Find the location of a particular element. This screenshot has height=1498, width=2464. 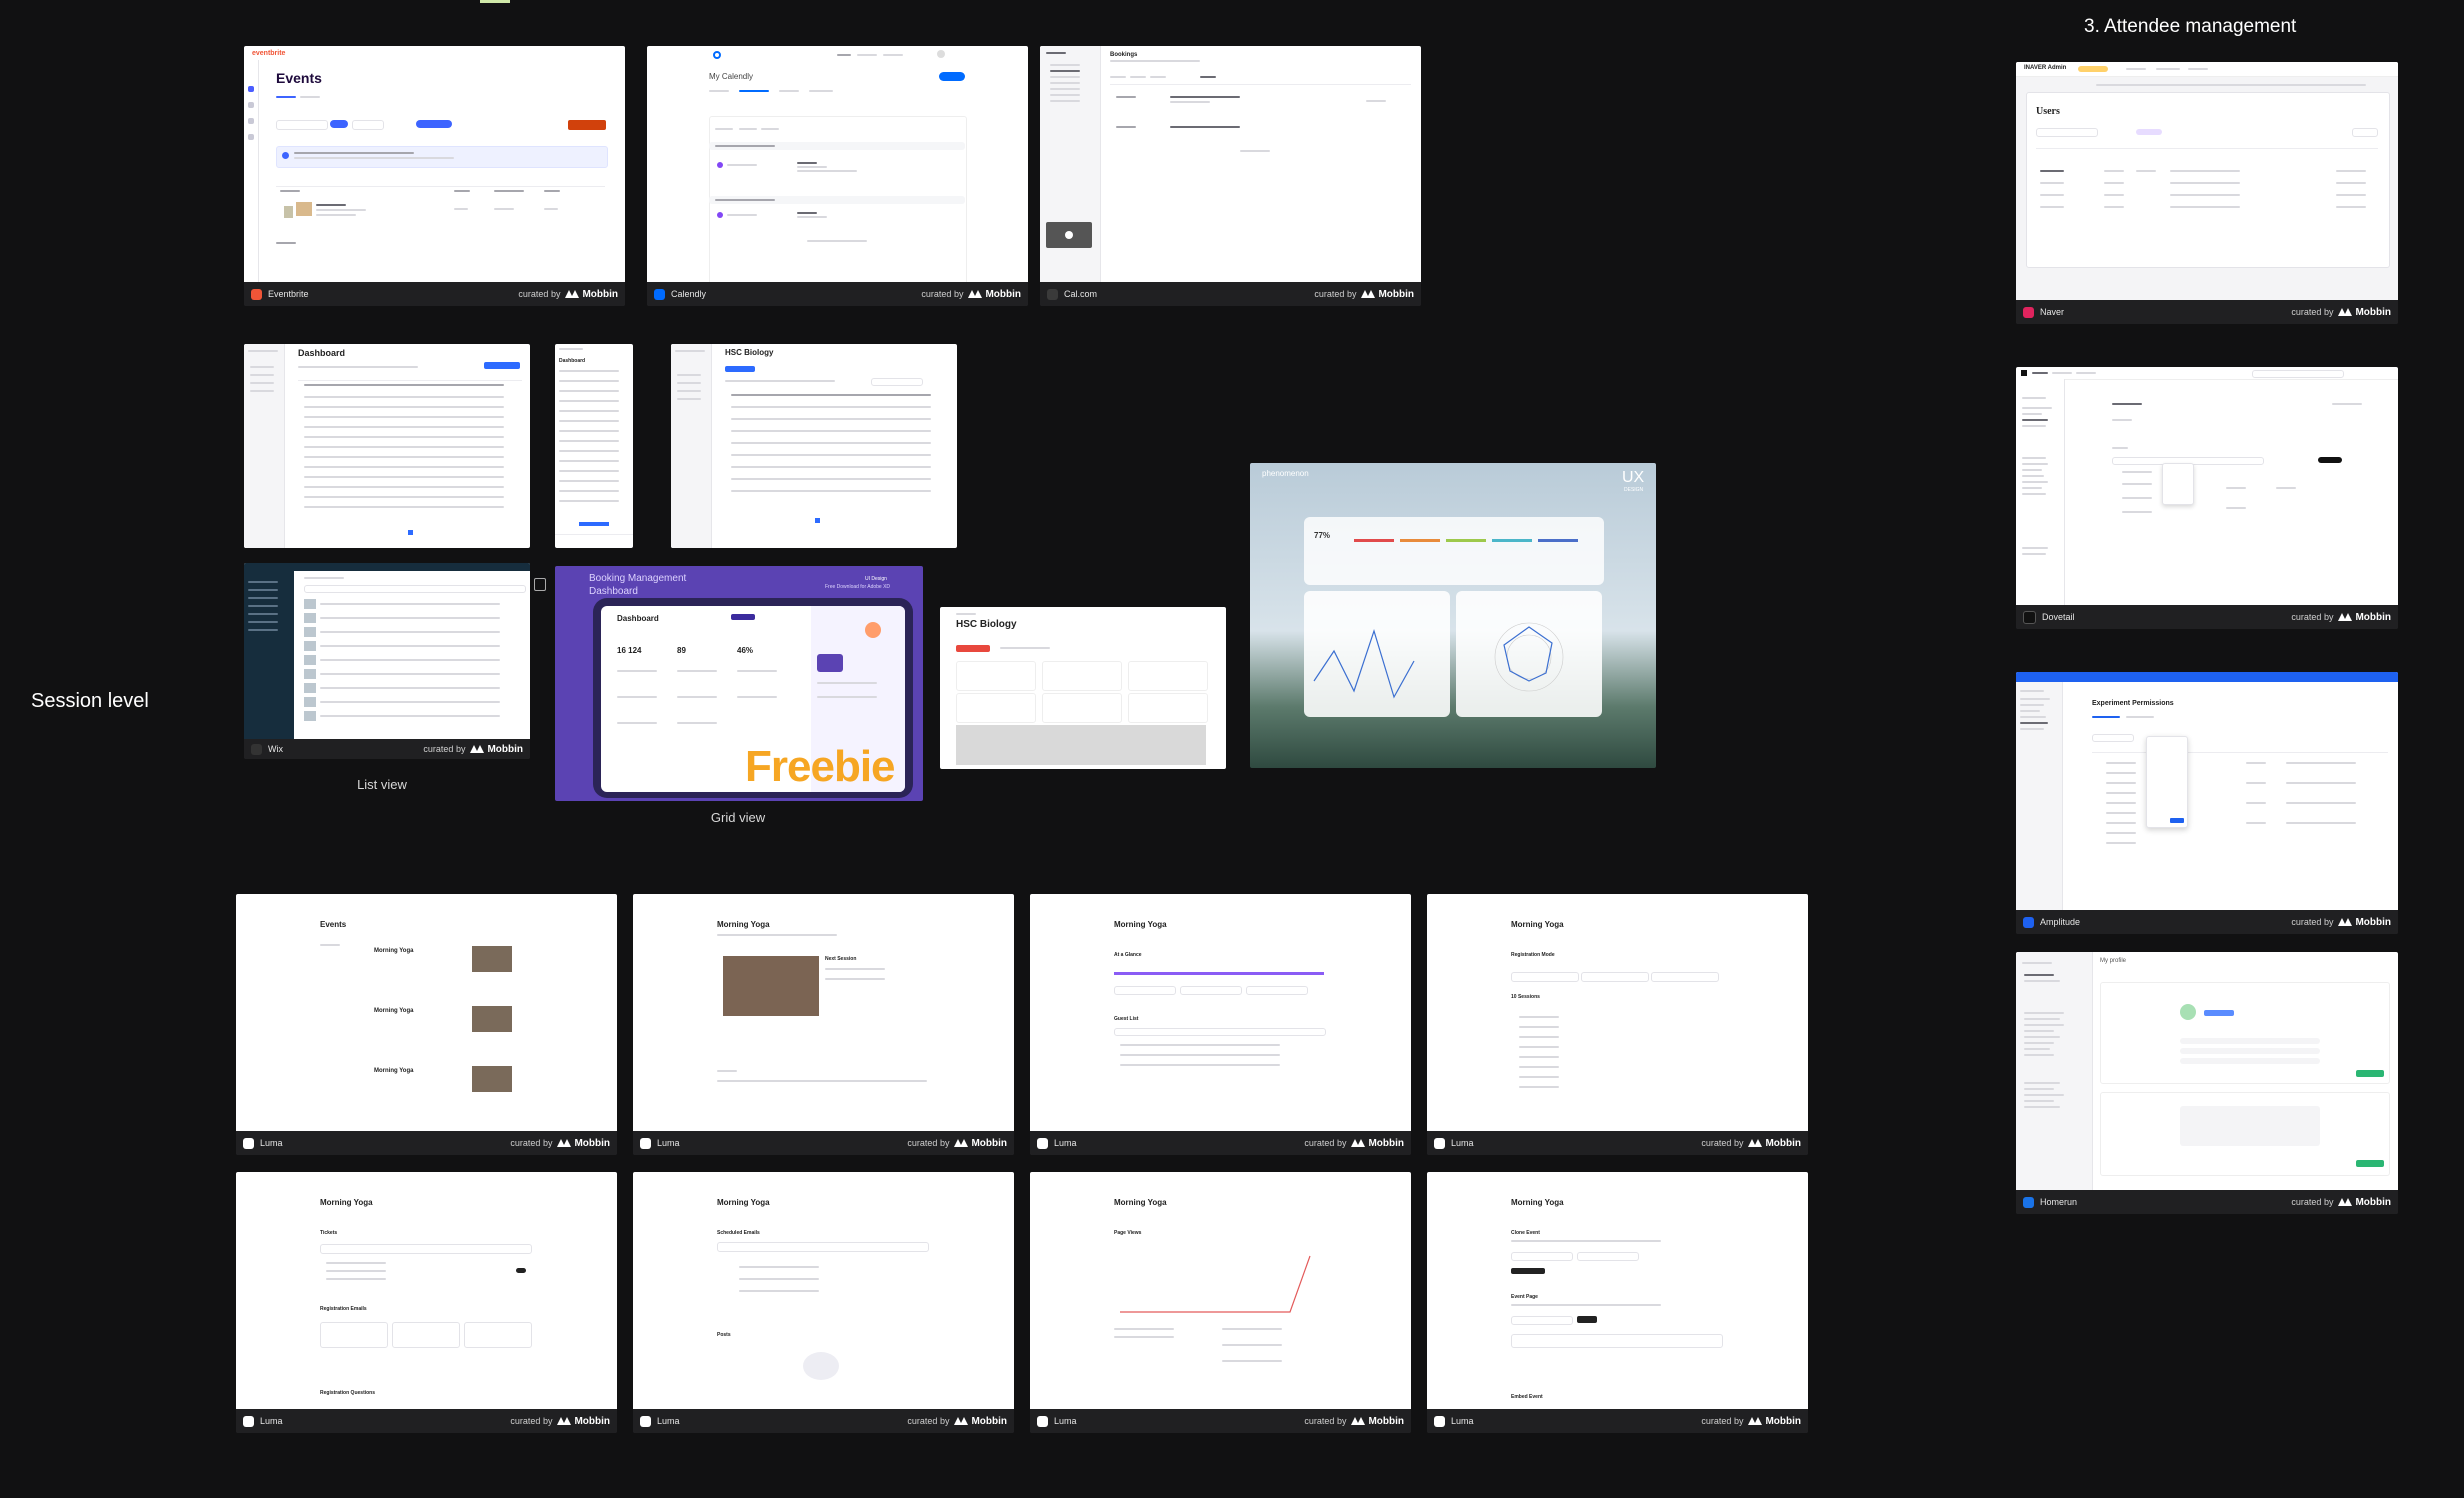

dovetail-logo-icon is located at coordinates (2024, 373).